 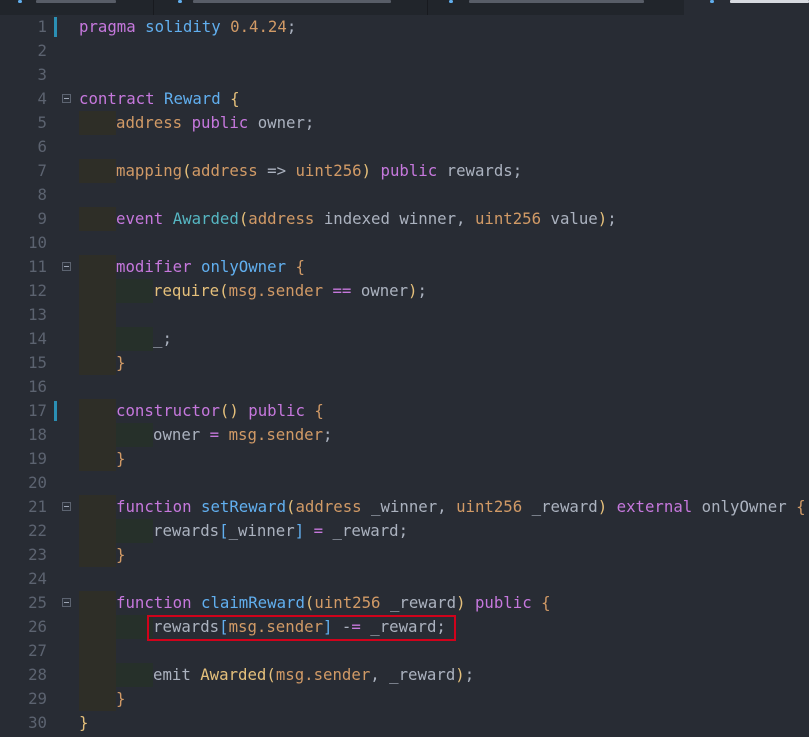 What do you see at coordinates (37, 434) in the screenshot?
I see `line-number: 18` at bounding box center [37, 434].